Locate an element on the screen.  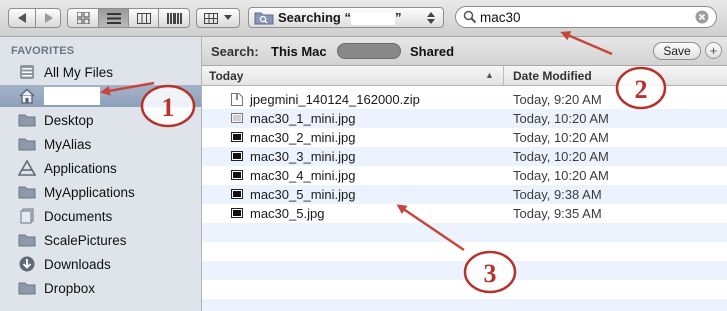
svg-text: 1 is located at coordinates (168, 107).